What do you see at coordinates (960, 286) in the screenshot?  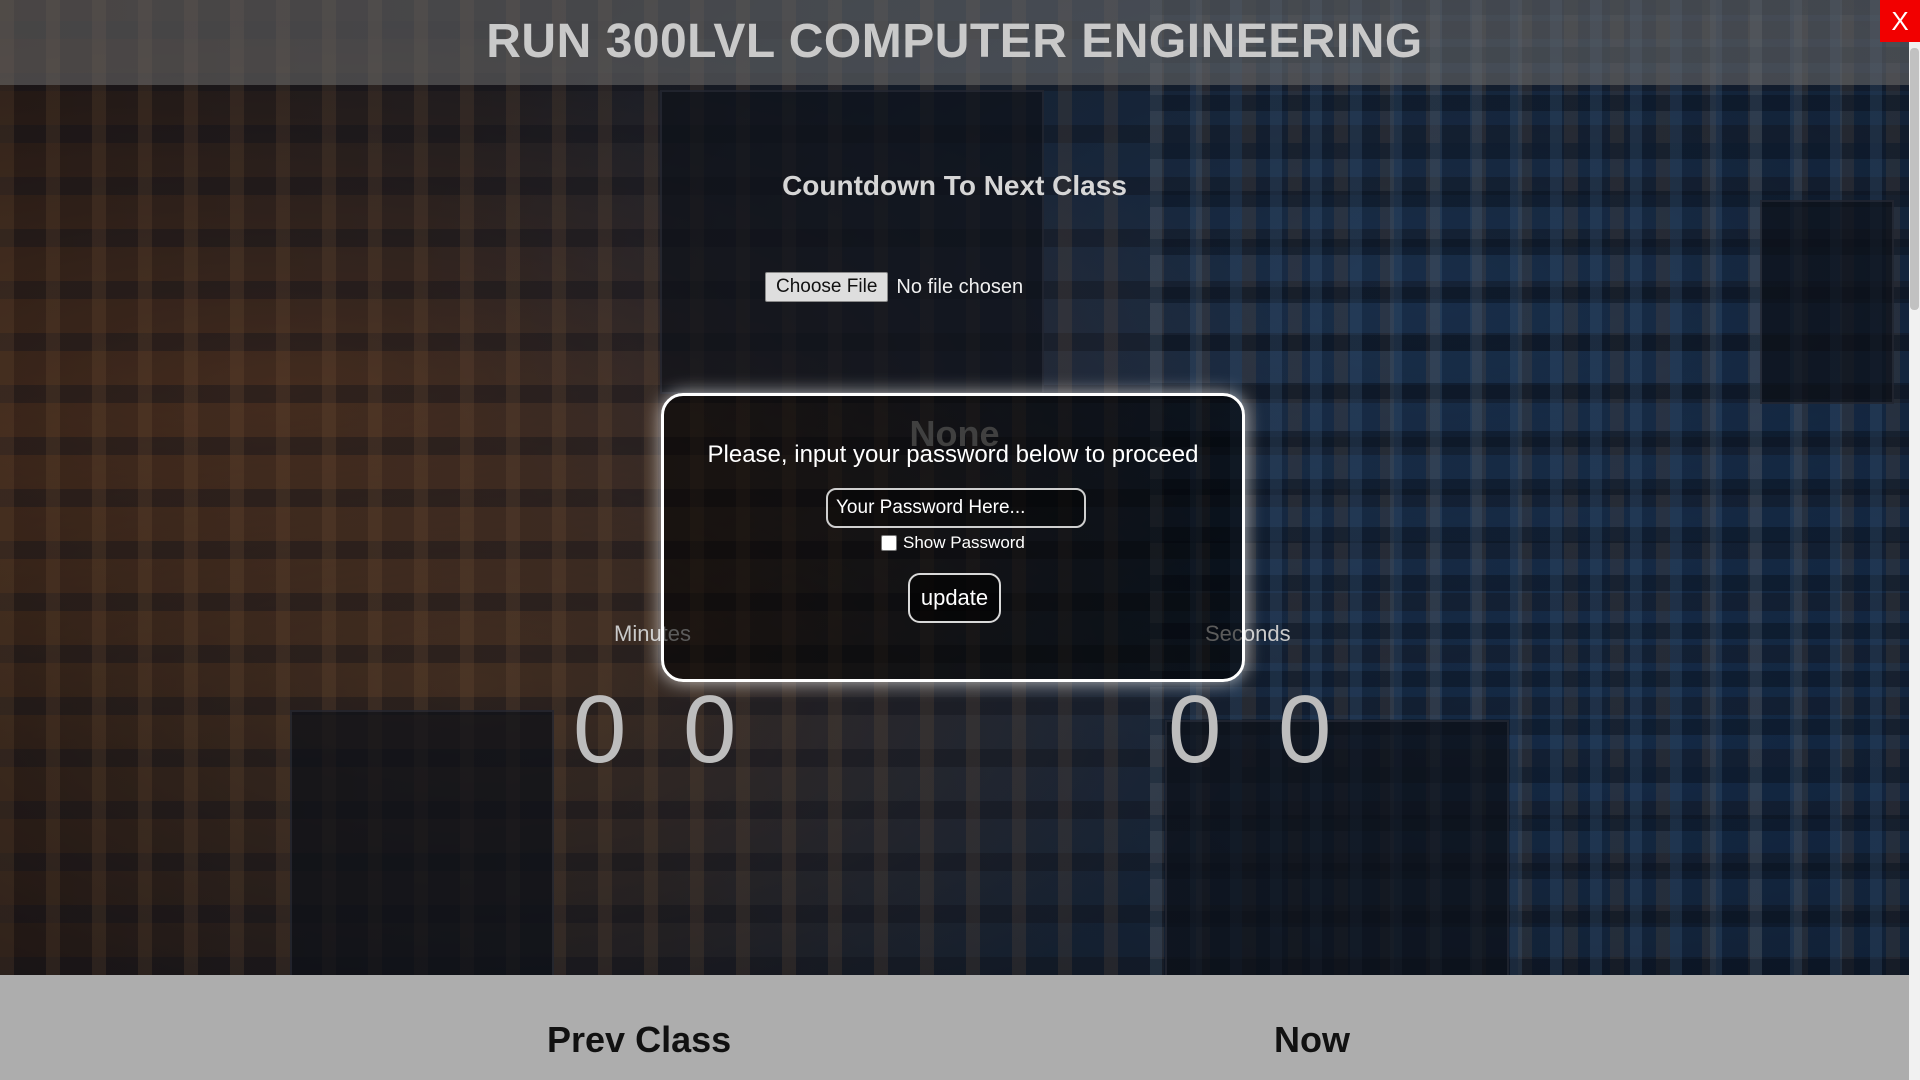 I see `file-status: No file chosen` at bounding box center [960, 286].